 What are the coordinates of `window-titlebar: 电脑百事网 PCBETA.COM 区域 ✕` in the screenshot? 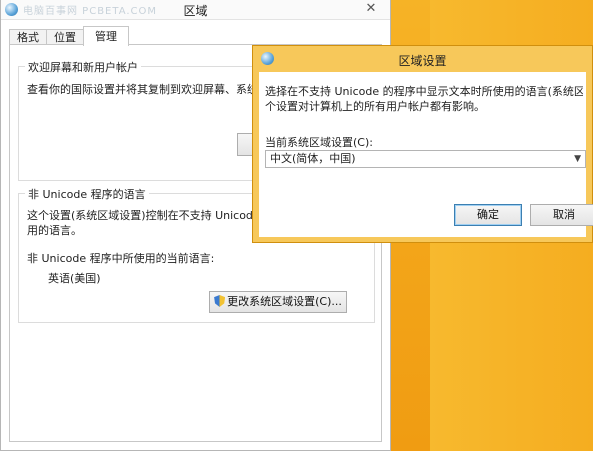 It's located at (195, 10).